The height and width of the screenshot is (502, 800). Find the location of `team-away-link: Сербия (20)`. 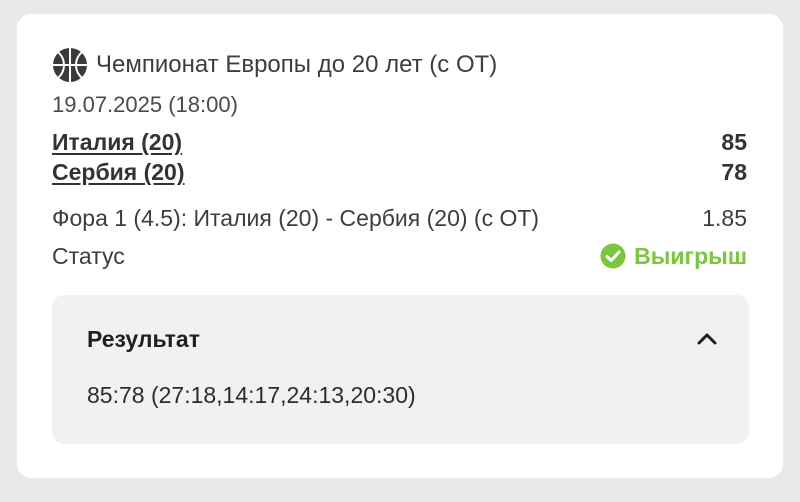

team-away-link: Сербия (20) is located at coordinates (118, 172).